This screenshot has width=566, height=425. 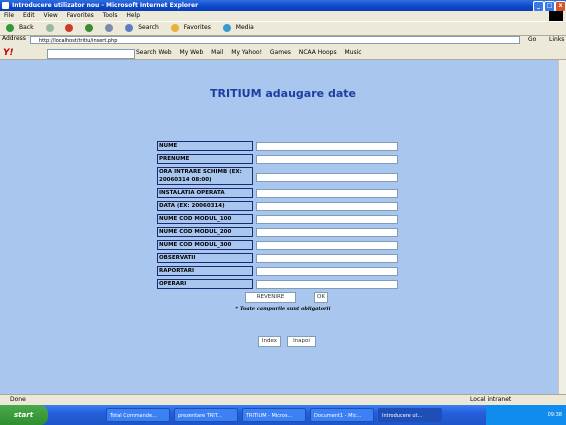 What do you see at coordinates (532, 39) in the screenshot?
I see `go-button: Go` at bounding box center [532, 39].